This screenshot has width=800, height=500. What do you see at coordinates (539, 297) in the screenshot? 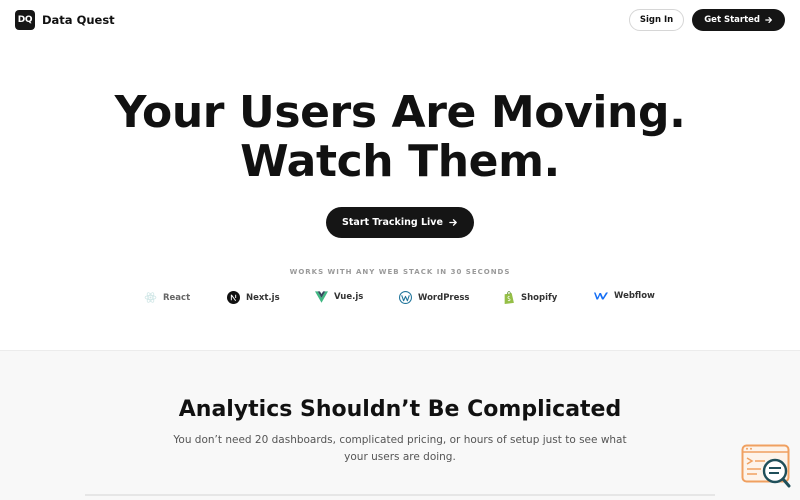
I see `stack-label: Shopify` at bounding box center [539, 297].